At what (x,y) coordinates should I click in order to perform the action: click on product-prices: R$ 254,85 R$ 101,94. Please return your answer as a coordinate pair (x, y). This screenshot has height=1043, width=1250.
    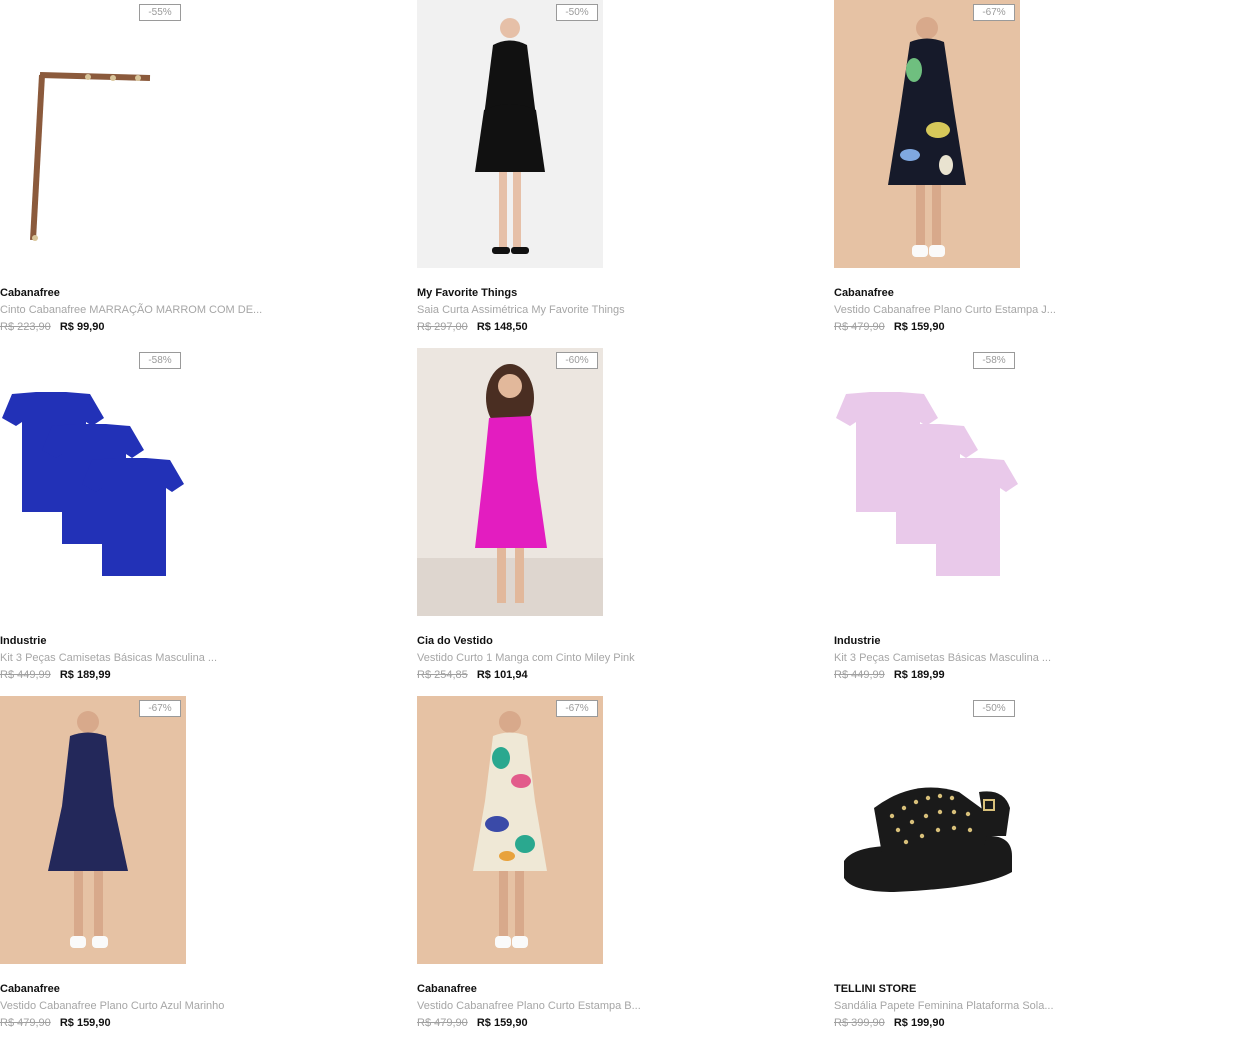
    Looking at the image, I should click on (472, 675).